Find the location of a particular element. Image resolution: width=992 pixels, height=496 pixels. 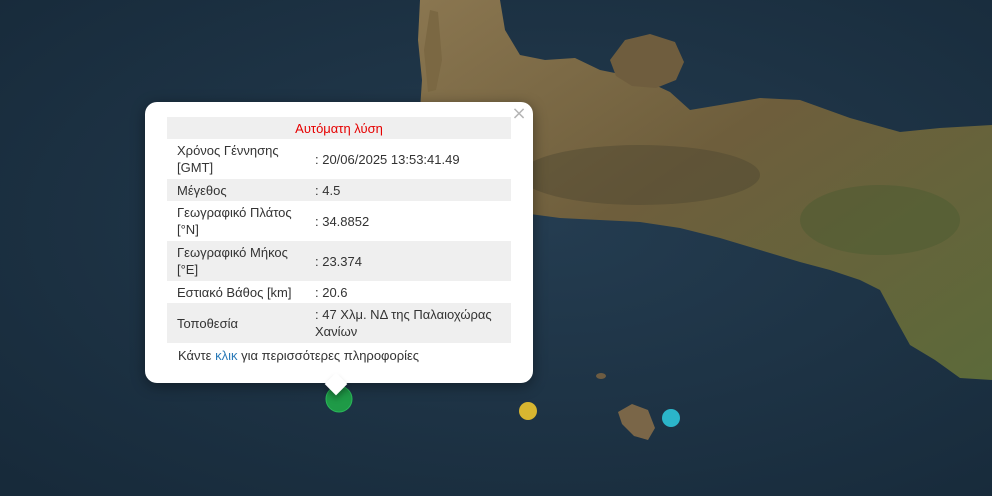

row-value: : 23.374 is located at coordinates (410, 261).